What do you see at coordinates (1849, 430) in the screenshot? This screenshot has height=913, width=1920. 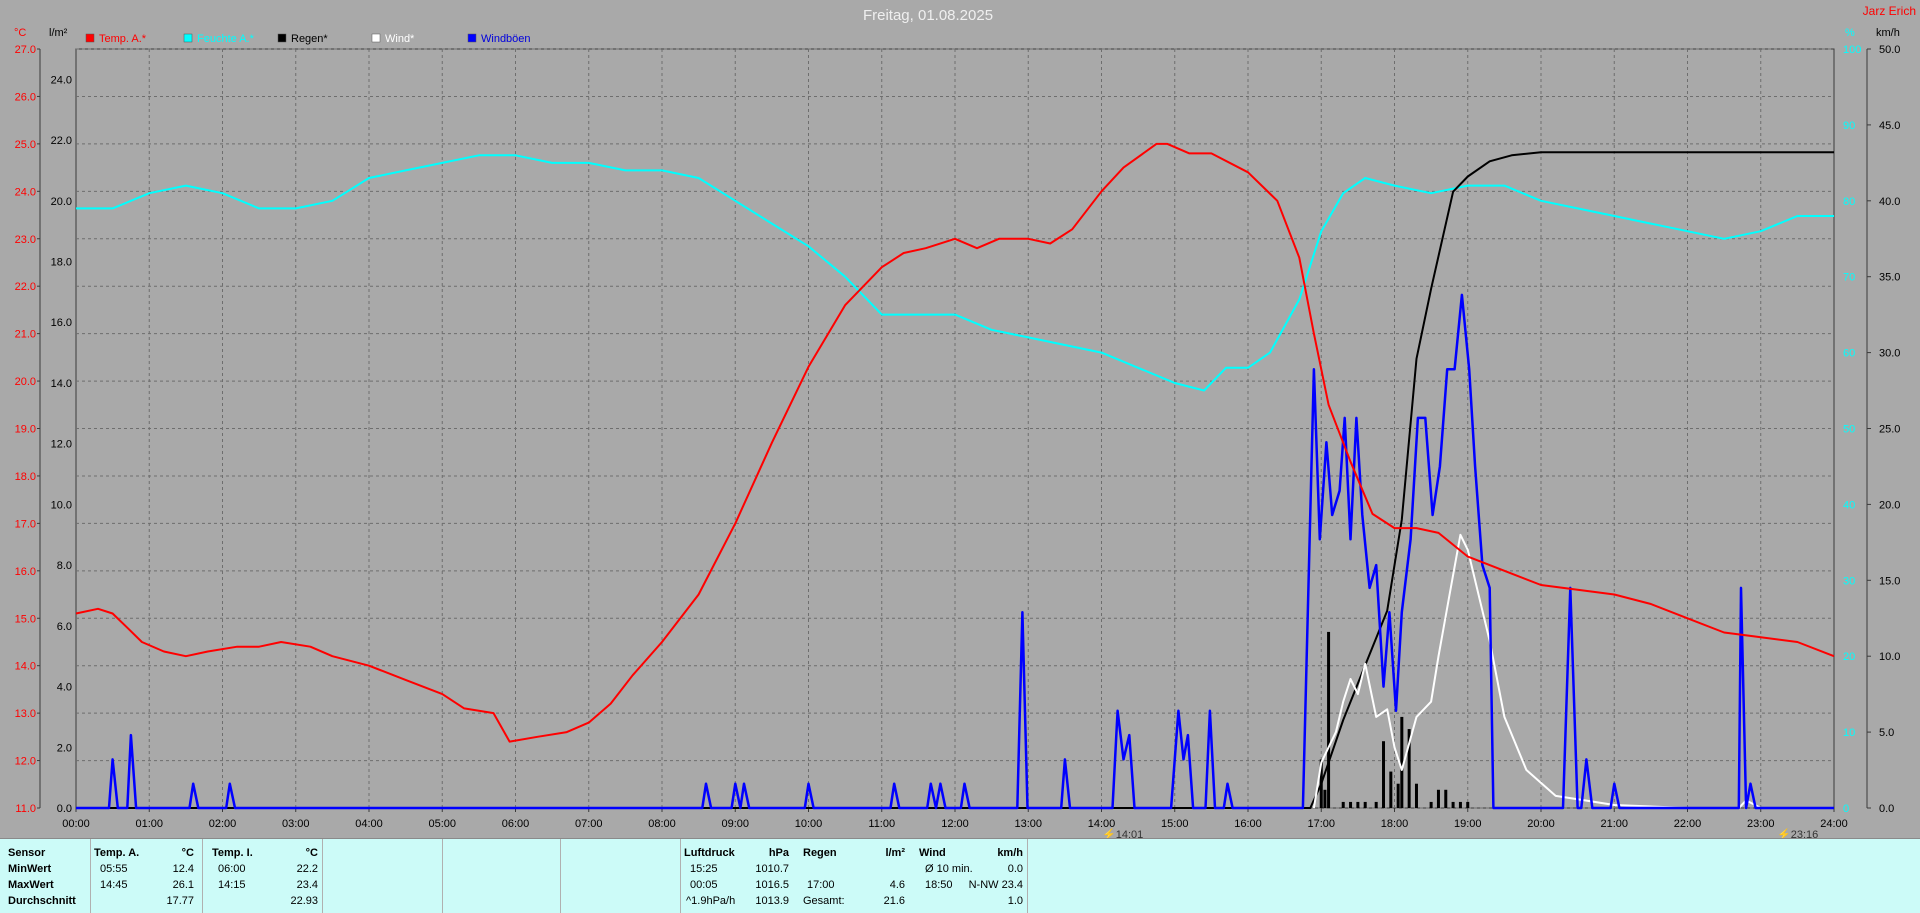 I see `humidity-tick-label: 50` at bounding box center [1849, 430].